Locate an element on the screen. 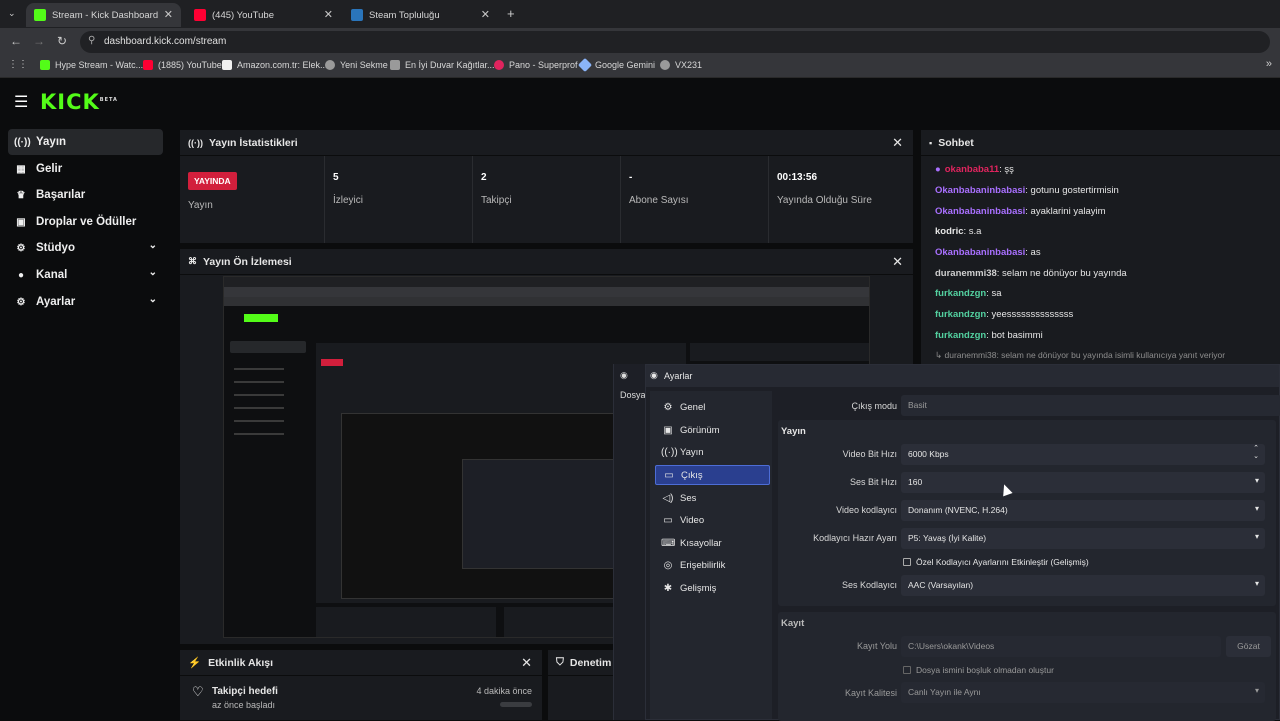 Image resolution: width=1280 pixels, height=721 pixels. stat-value: 2 is located at coordinates (484, 177).